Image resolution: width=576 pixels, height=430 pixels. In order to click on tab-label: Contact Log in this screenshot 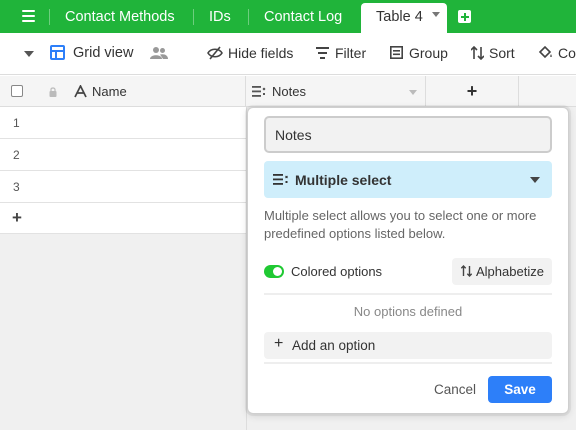, I will do `click(303, 17)`.